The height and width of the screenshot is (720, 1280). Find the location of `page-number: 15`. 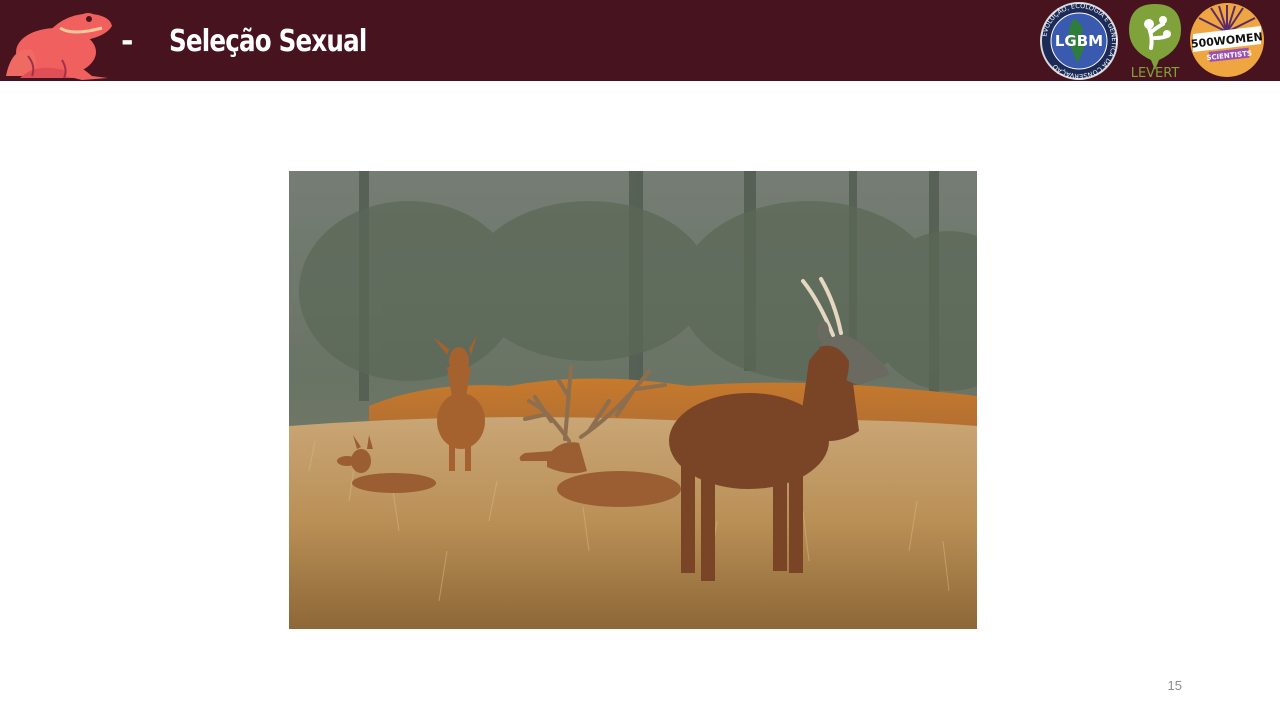

page-number: 15 is located at coordinates (1174, 685).